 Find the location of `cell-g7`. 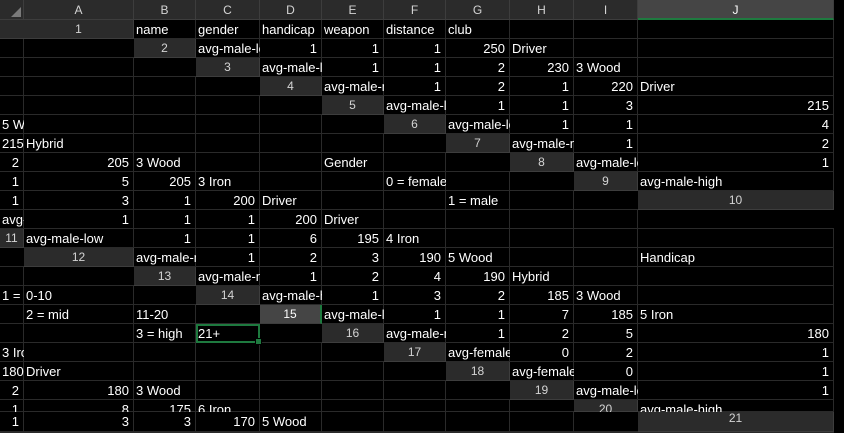

cell-g7 is located at coordinates (228, 162).